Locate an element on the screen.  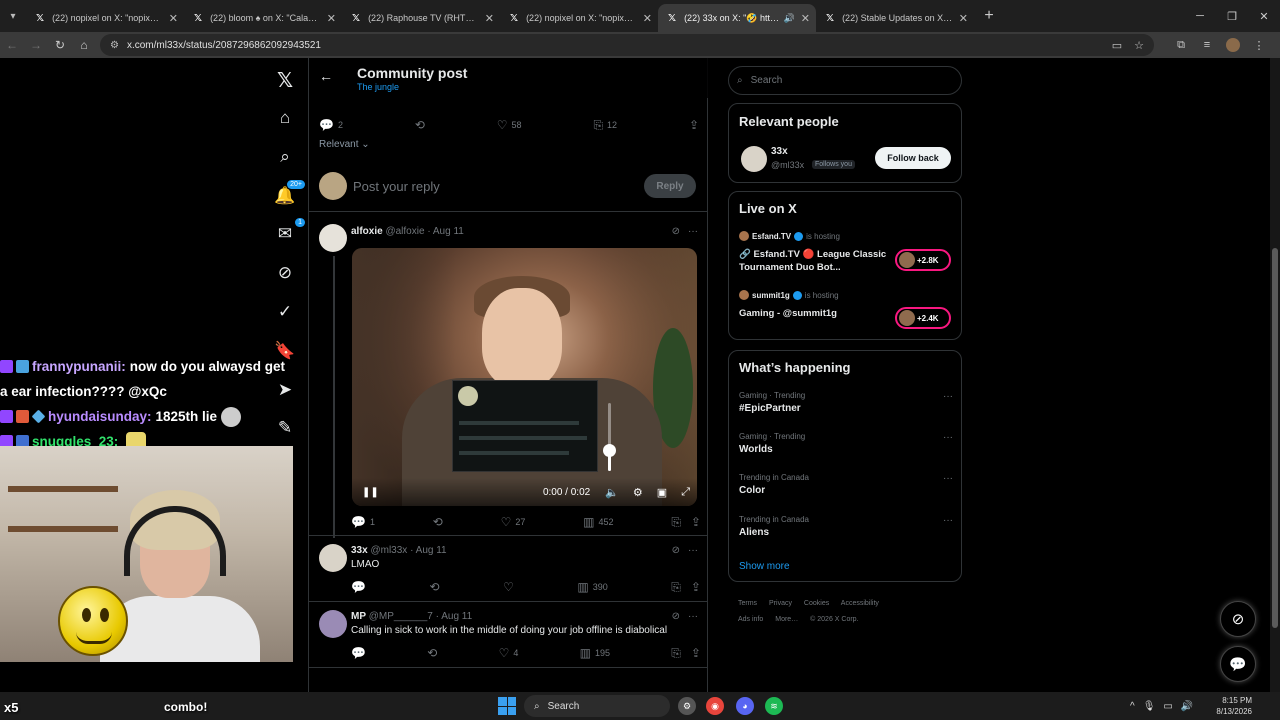
views-button: ▥ 390 is located at coordinates (592, 587).